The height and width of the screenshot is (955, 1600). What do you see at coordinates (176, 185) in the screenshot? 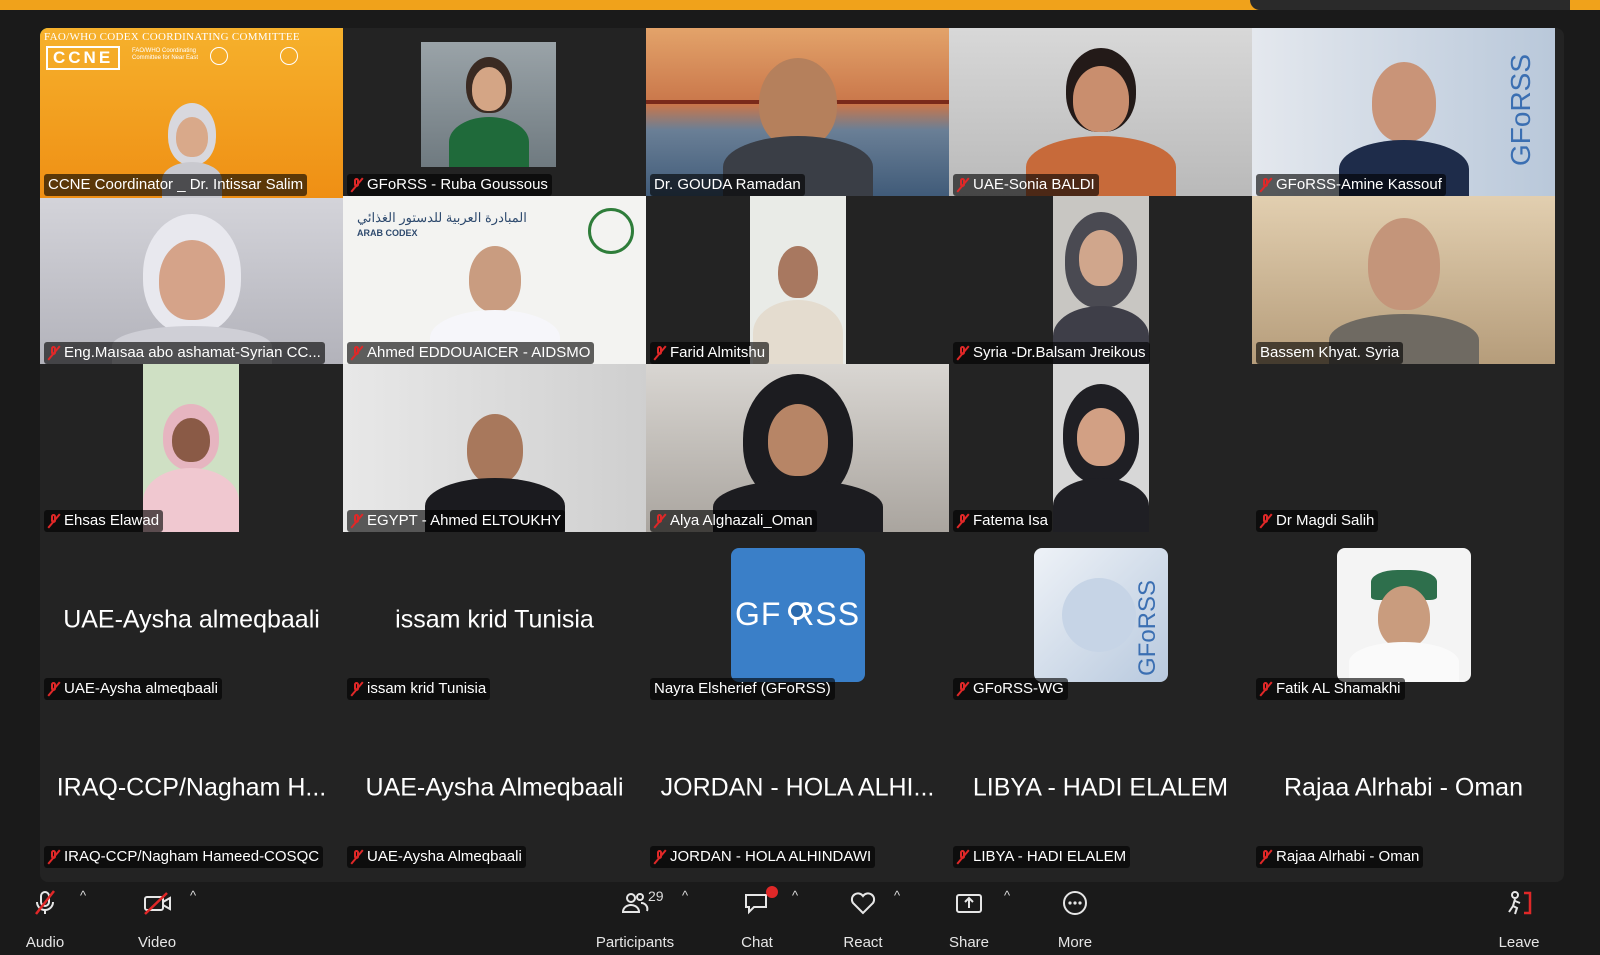
I see `participant-name-label: CCNE Coordinator _ Dr. Intissar Salim` at bounding box center [176, 185].